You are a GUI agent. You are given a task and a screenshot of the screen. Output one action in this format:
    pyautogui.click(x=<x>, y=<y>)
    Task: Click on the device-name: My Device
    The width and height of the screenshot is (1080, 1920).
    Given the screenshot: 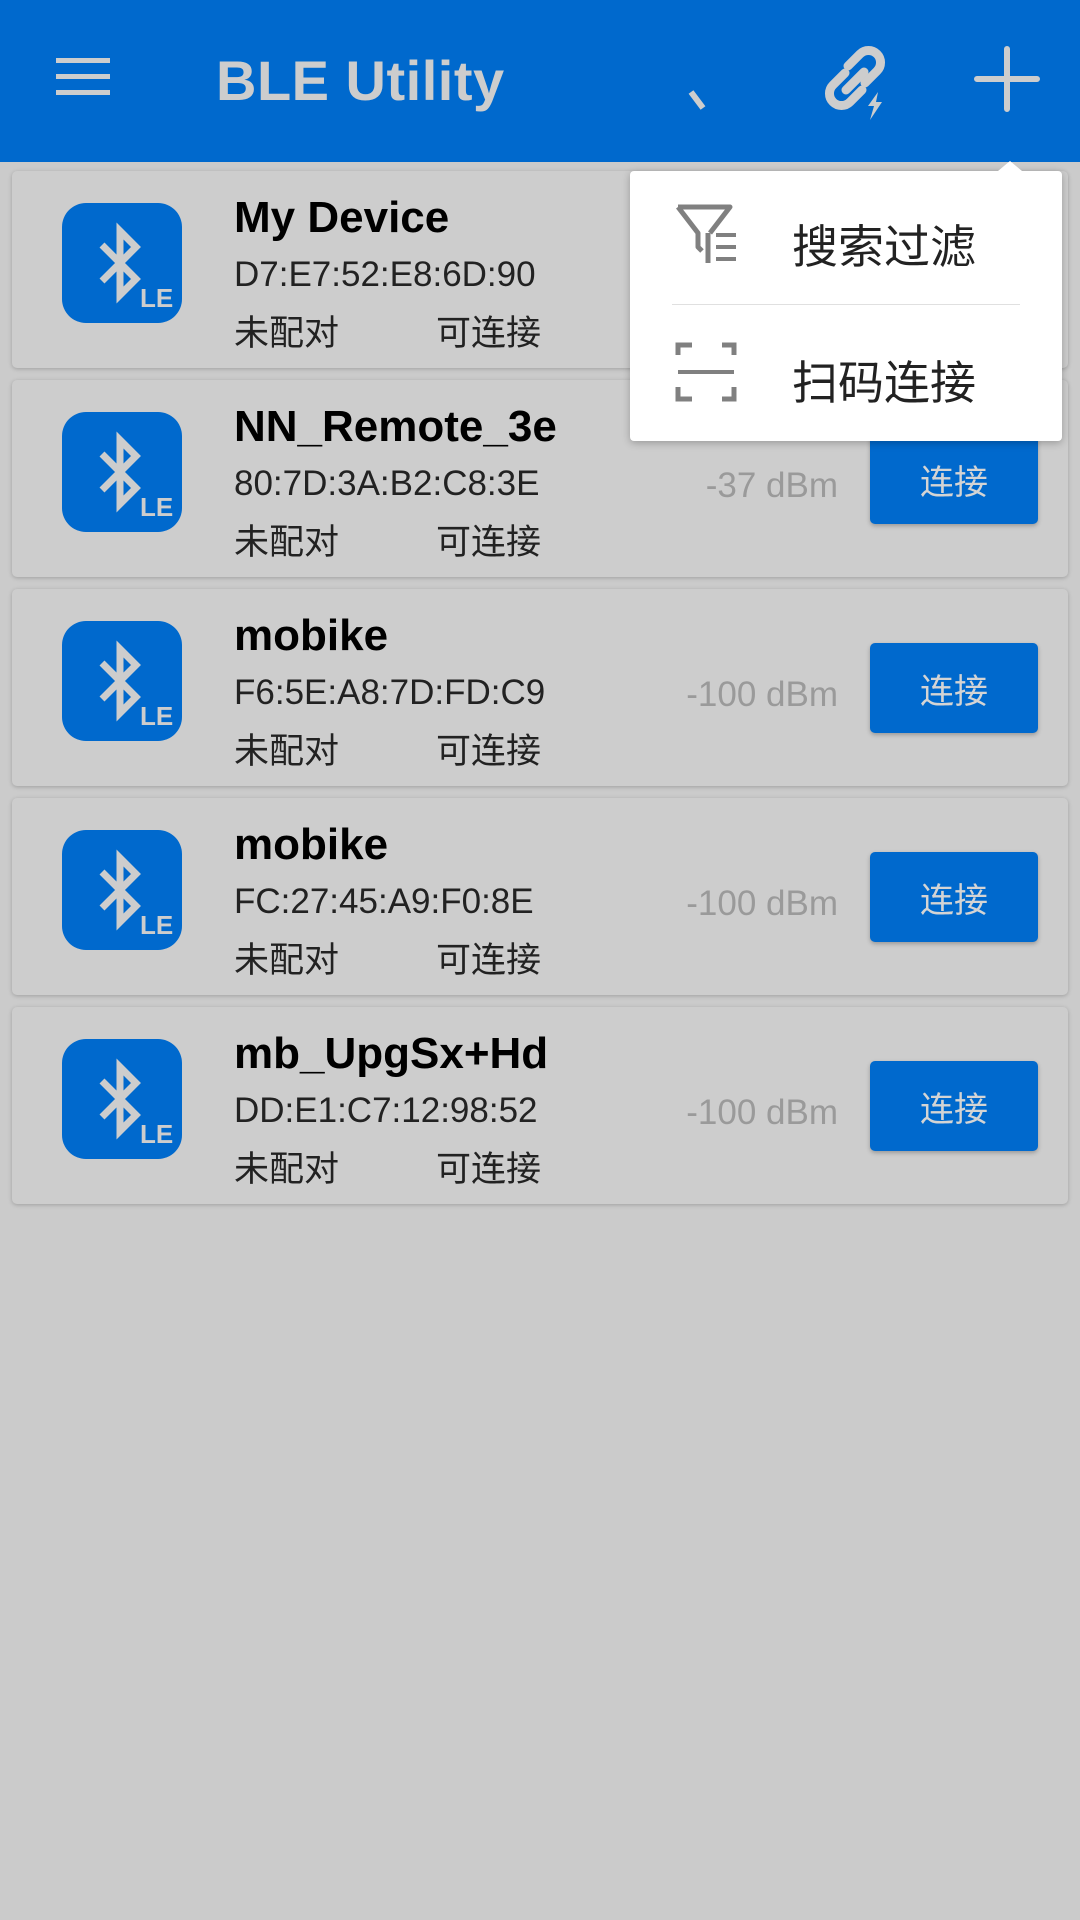 What is the action you would take?
    pyautogui.click(x=342, y=217)
    